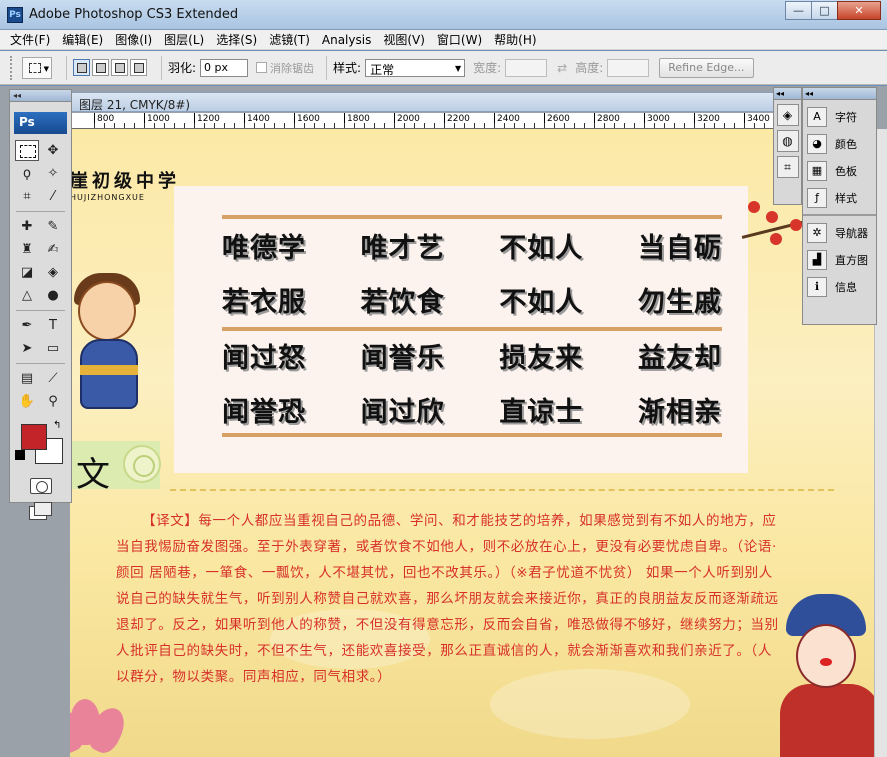 This screenshot has height=757, width=887. What do you see at coordinates (824, 10) in the screenshot?
I see `maximize-button: □` at bounding box center [824, 10].